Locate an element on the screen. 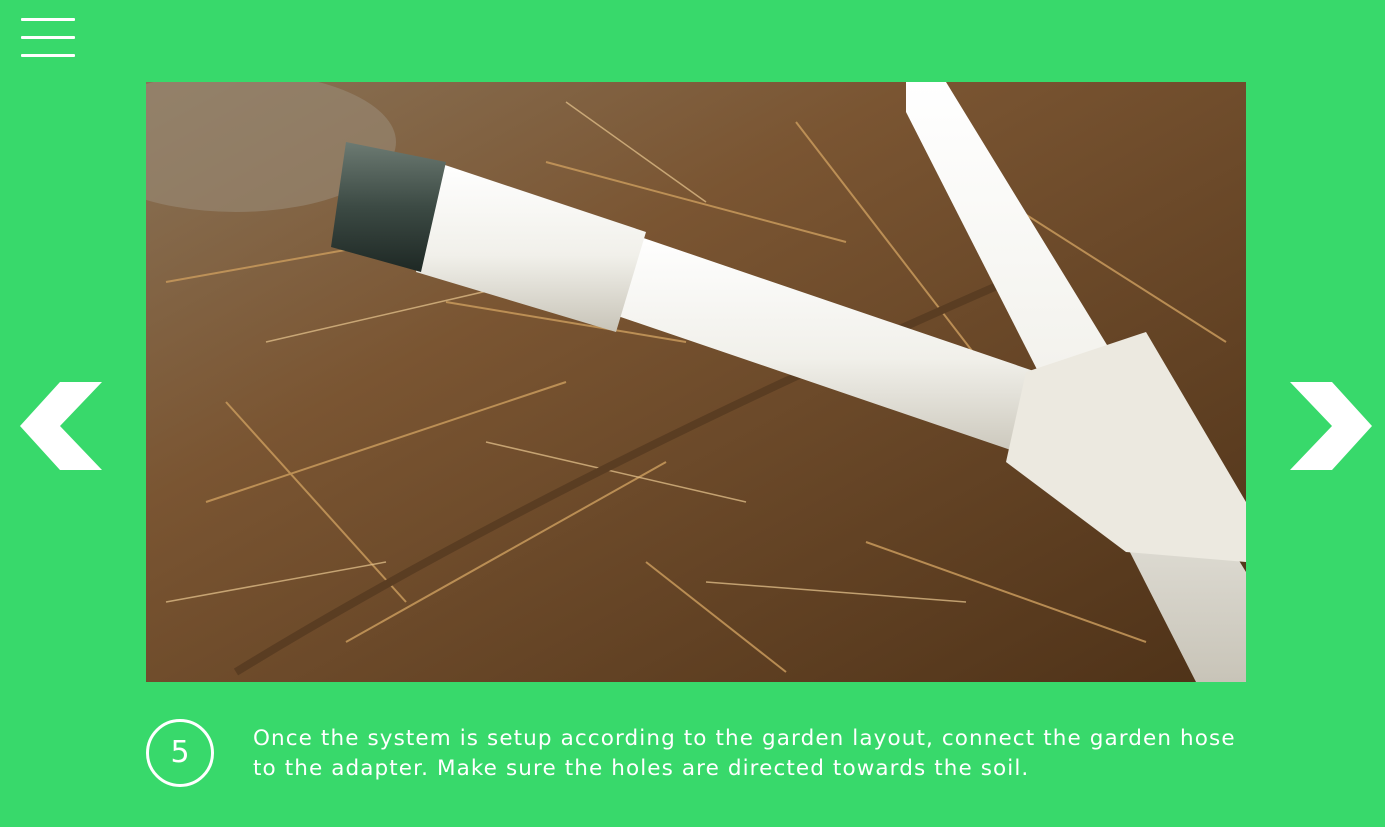 This screenshot has width=1385, height=827. menu-bar-top is located at coordinates (48, 19).